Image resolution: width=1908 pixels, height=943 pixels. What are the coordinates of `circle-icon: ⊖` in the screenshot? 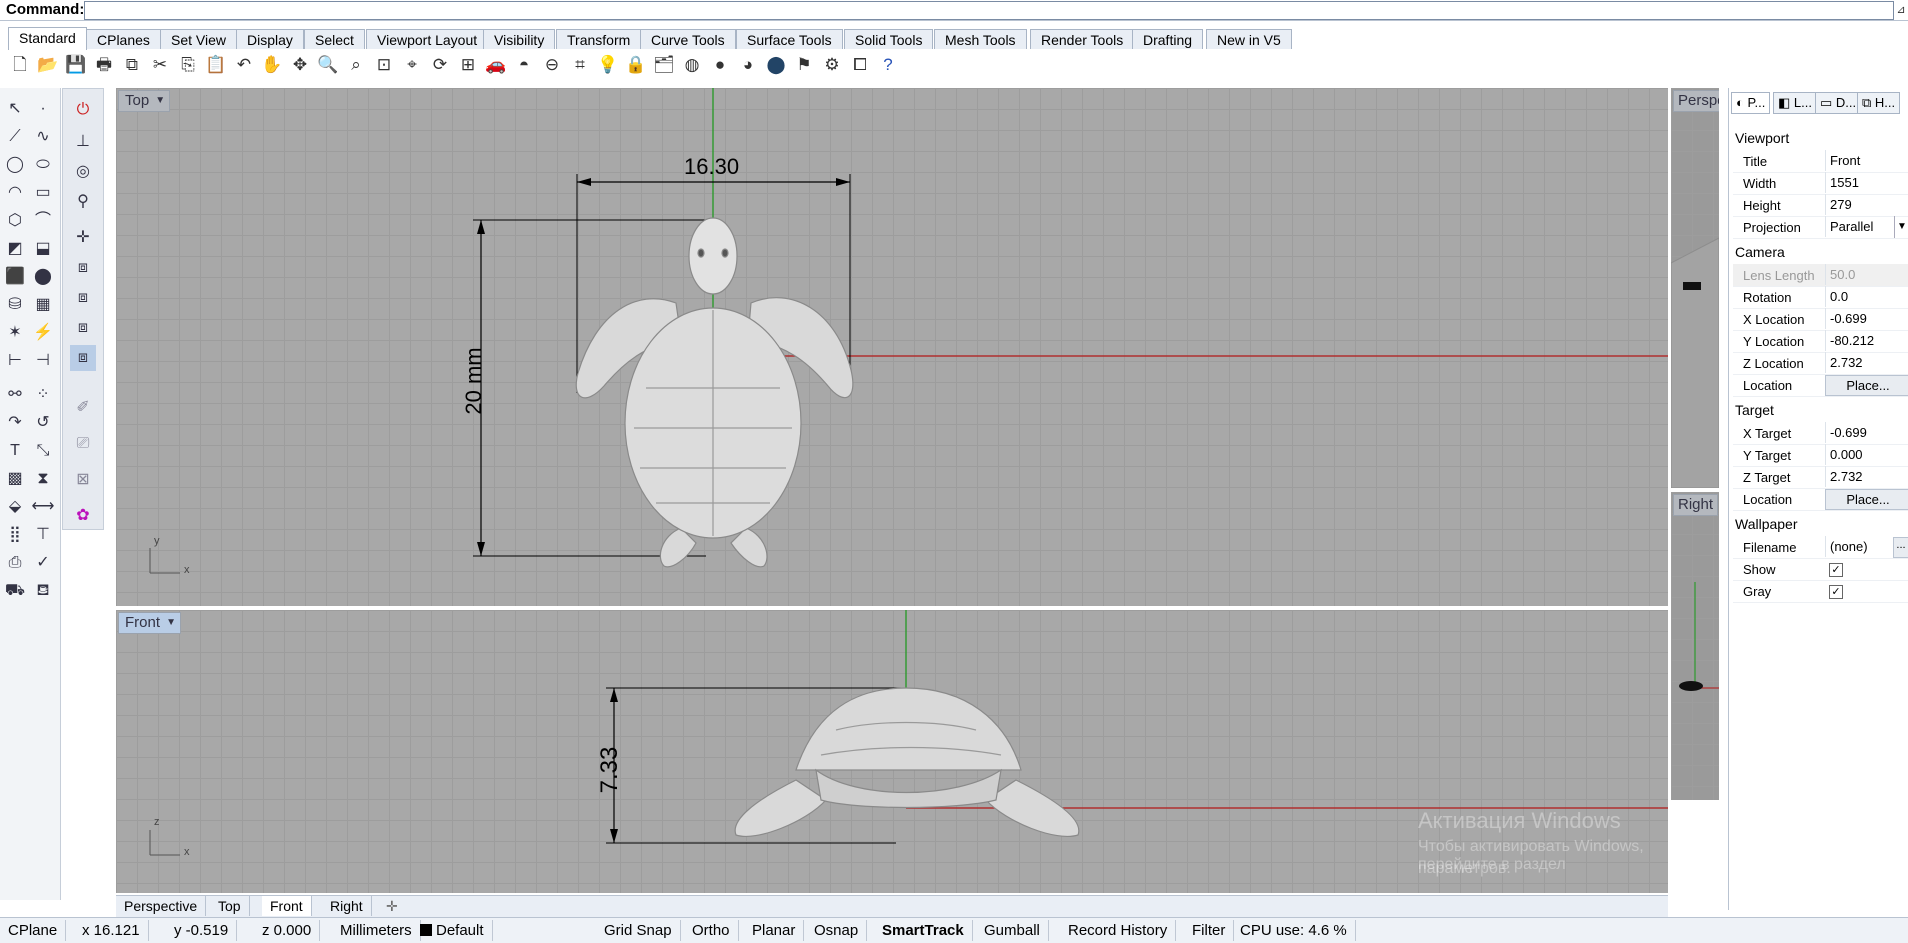 It's located at (552, 65).